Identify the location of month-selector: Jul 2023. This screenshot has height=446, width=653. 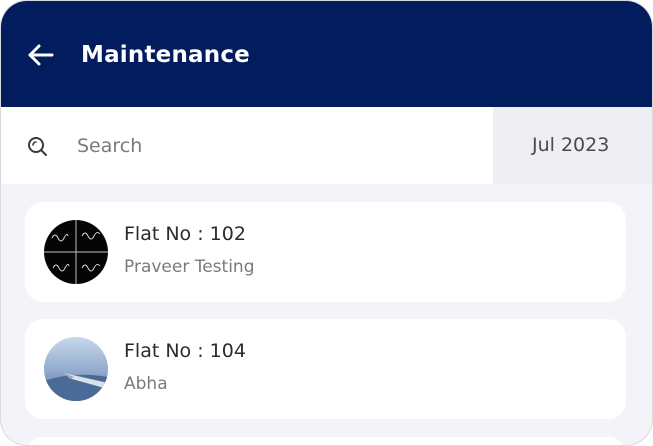
(572, 145).